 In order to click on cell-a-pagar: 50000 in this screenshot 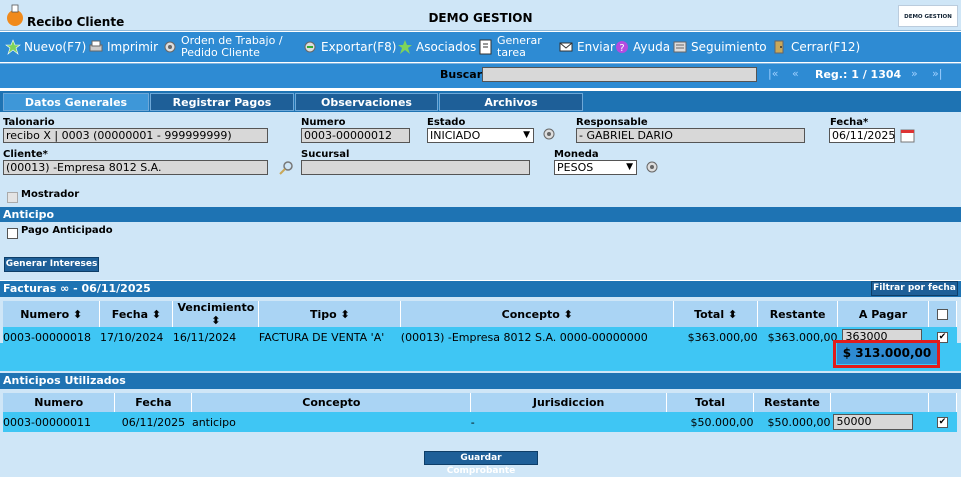, I will do `click(879, 422)`.